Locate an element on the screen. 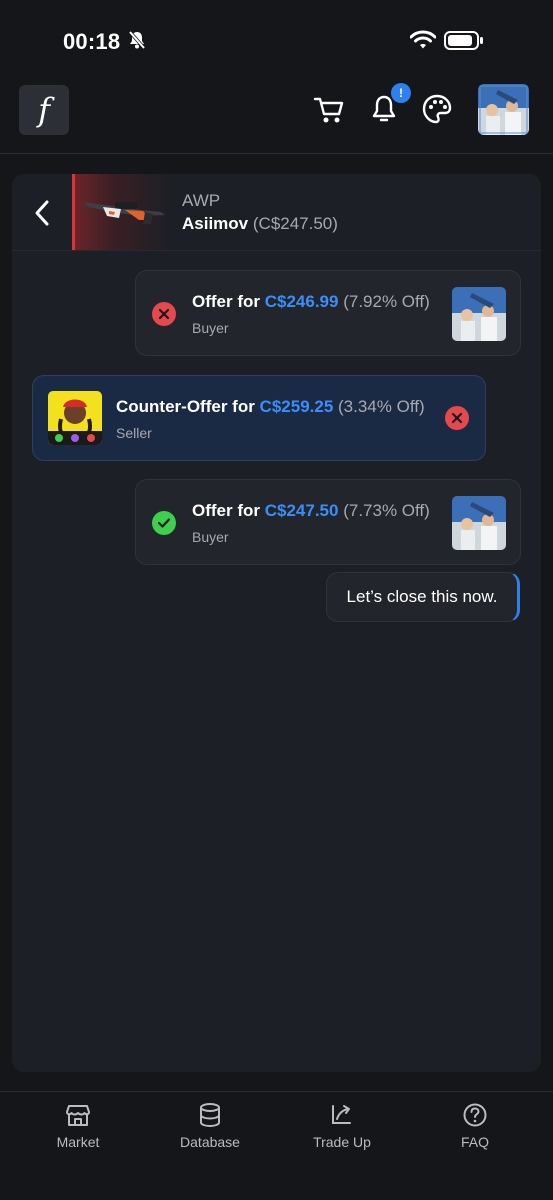 The image size is (553, 1200). app-logo: f is located at coordinates (44, 110).